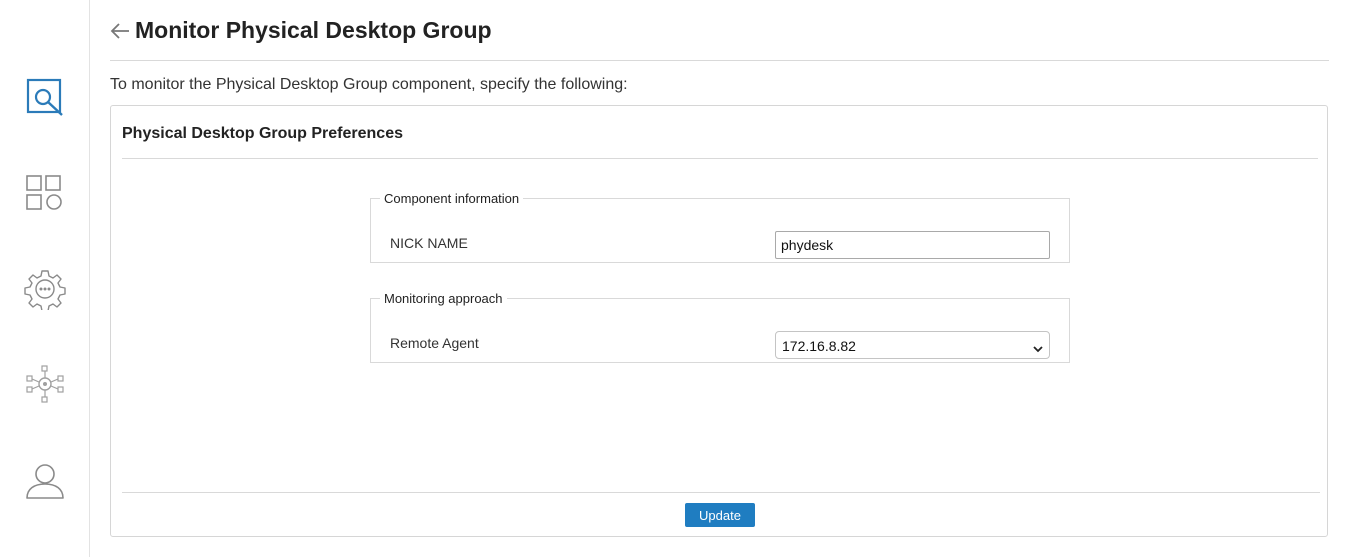  Describe the element at coordinates (45, 193) in the screenshot. I see `components-grid-icon` at that location.